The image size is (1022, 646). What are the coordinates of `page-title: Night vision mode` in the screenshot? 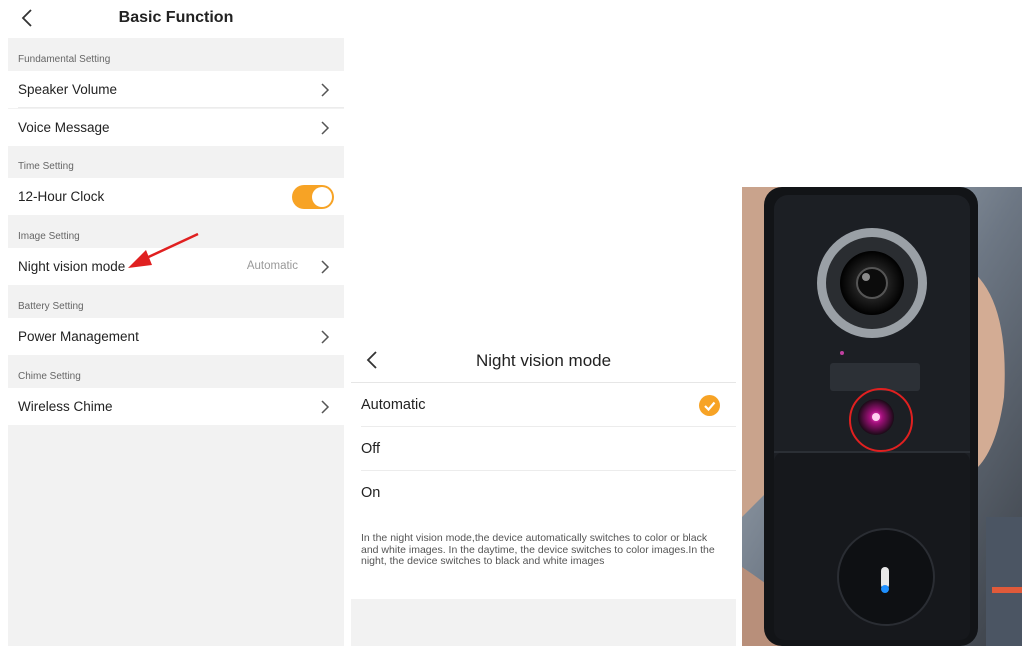 It's located at (543, 360).